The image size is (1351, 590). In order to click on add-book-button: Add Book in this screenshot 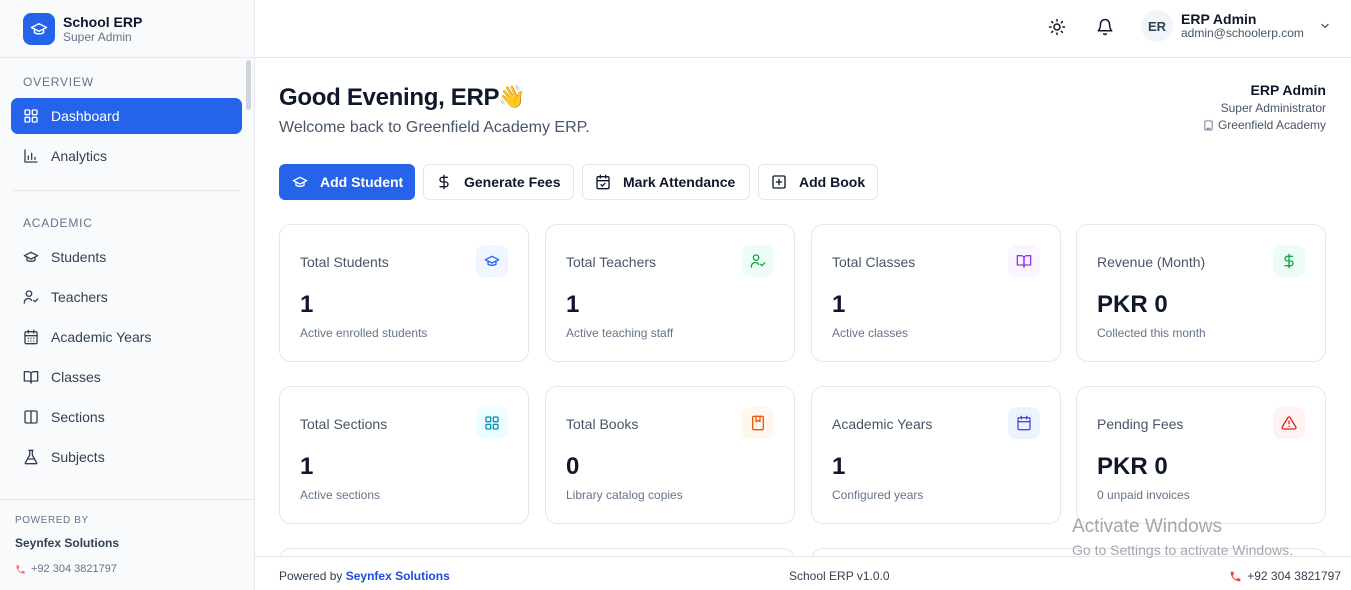, I will do `click(818, 182)`.